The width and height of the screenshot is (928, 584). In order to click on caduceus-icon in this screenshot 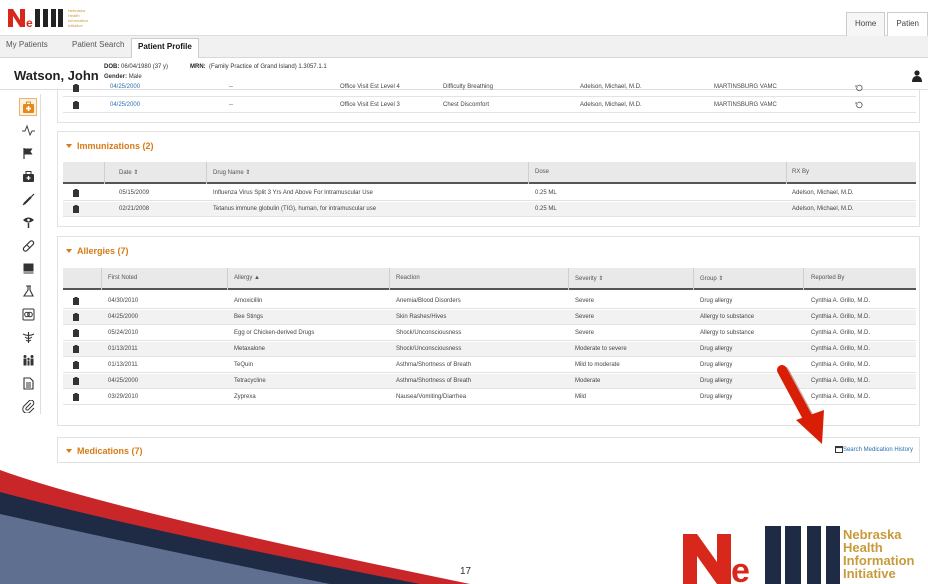, I will do `click(28, 337)`.